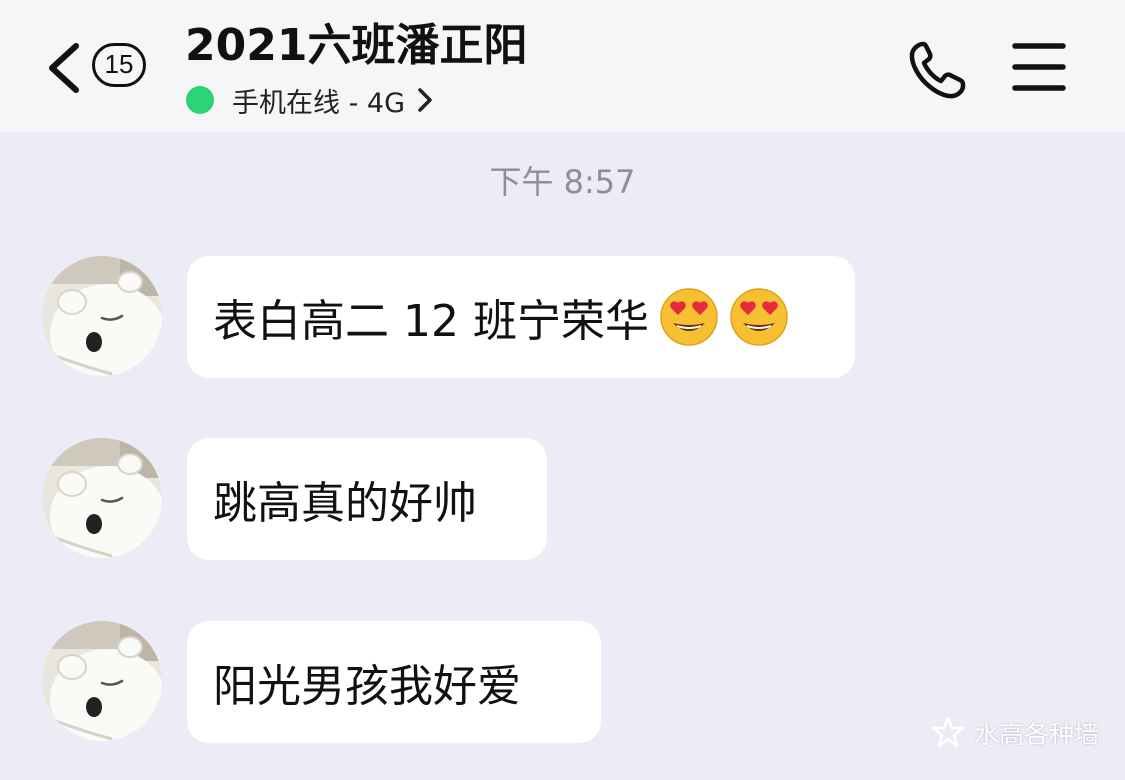  I want to click on message-timestamp: 下午 8:57, so click(562, 182).